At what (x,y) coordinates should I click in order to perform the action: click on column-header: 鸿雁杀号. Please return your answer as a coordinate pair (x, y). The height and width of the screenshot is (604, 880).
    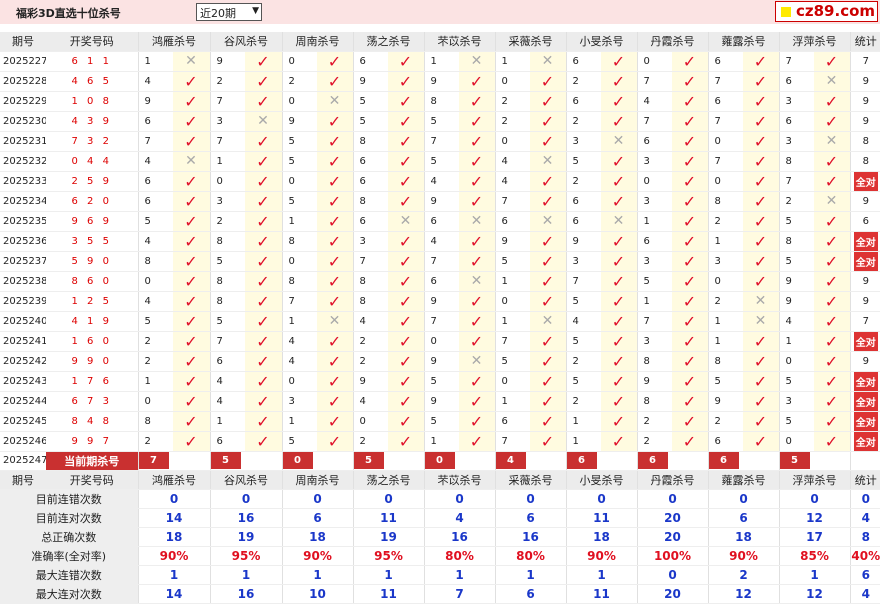
    Looking at the image, I should click on (173, 480).